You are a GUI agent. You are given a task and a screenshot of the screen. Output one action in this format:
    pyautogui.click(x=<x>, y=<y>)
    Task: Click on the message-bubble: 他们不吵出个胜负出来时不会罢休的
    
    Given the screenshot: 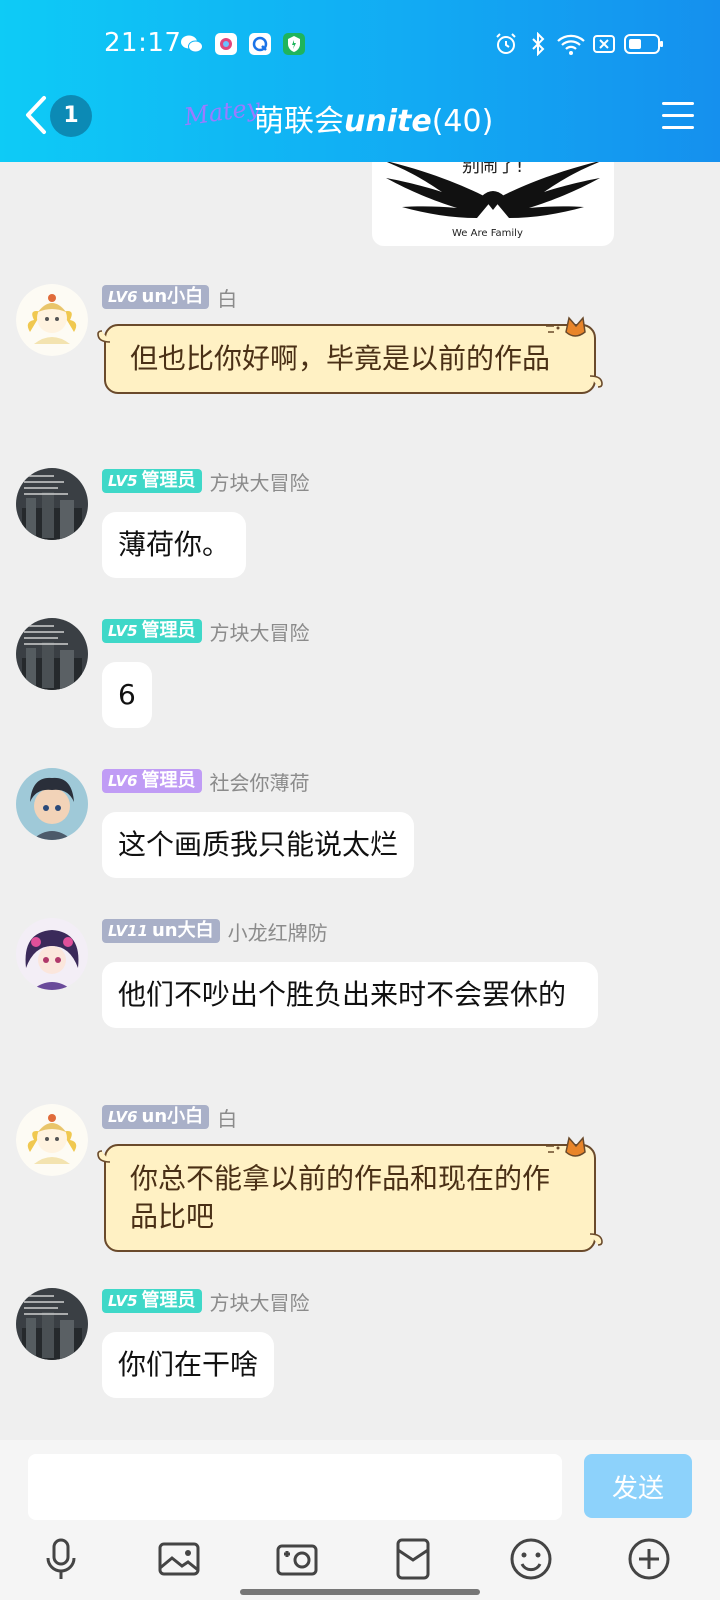 What is the action you would take?
    pyautogui.click(x=350, y=995)
    